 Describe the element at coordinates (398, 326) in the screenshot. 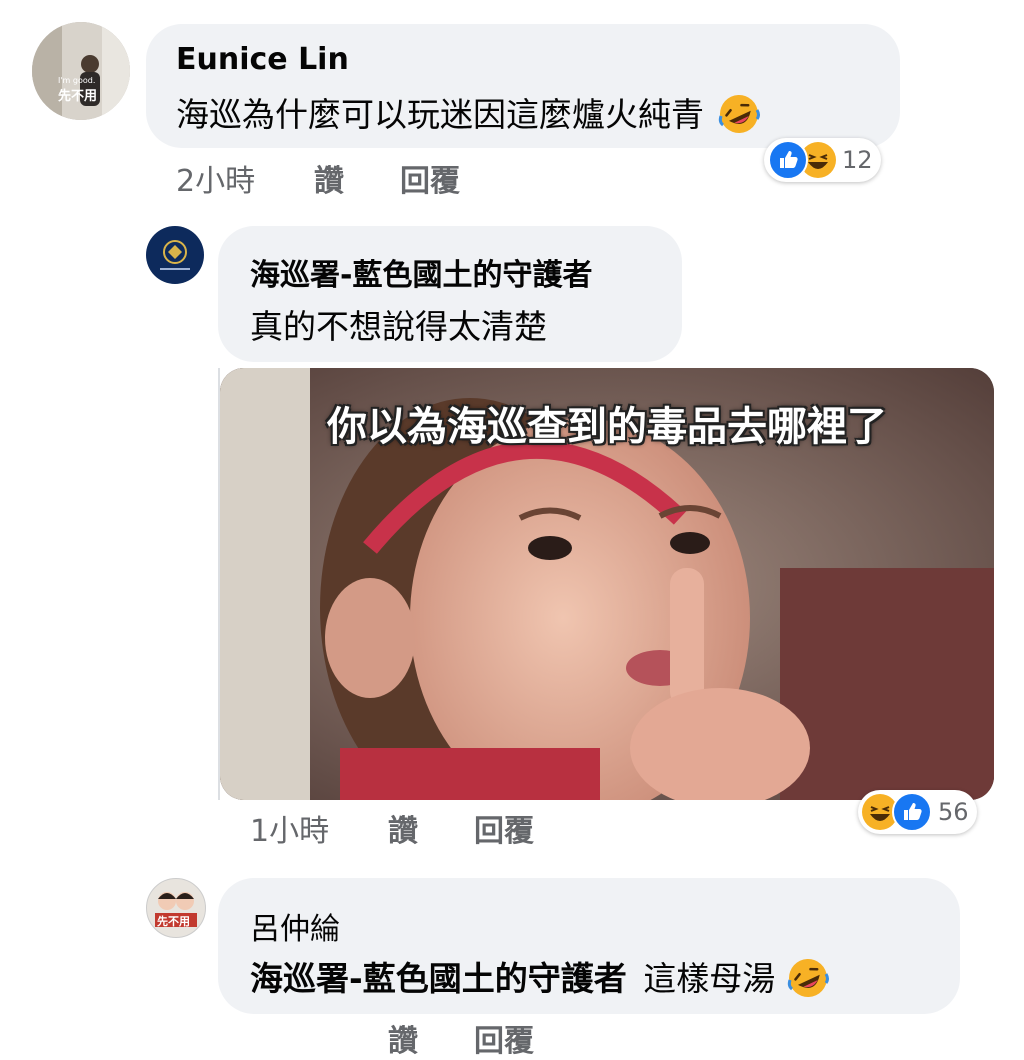

I see `reply-text: 真的不想說得太清楚` at that location.